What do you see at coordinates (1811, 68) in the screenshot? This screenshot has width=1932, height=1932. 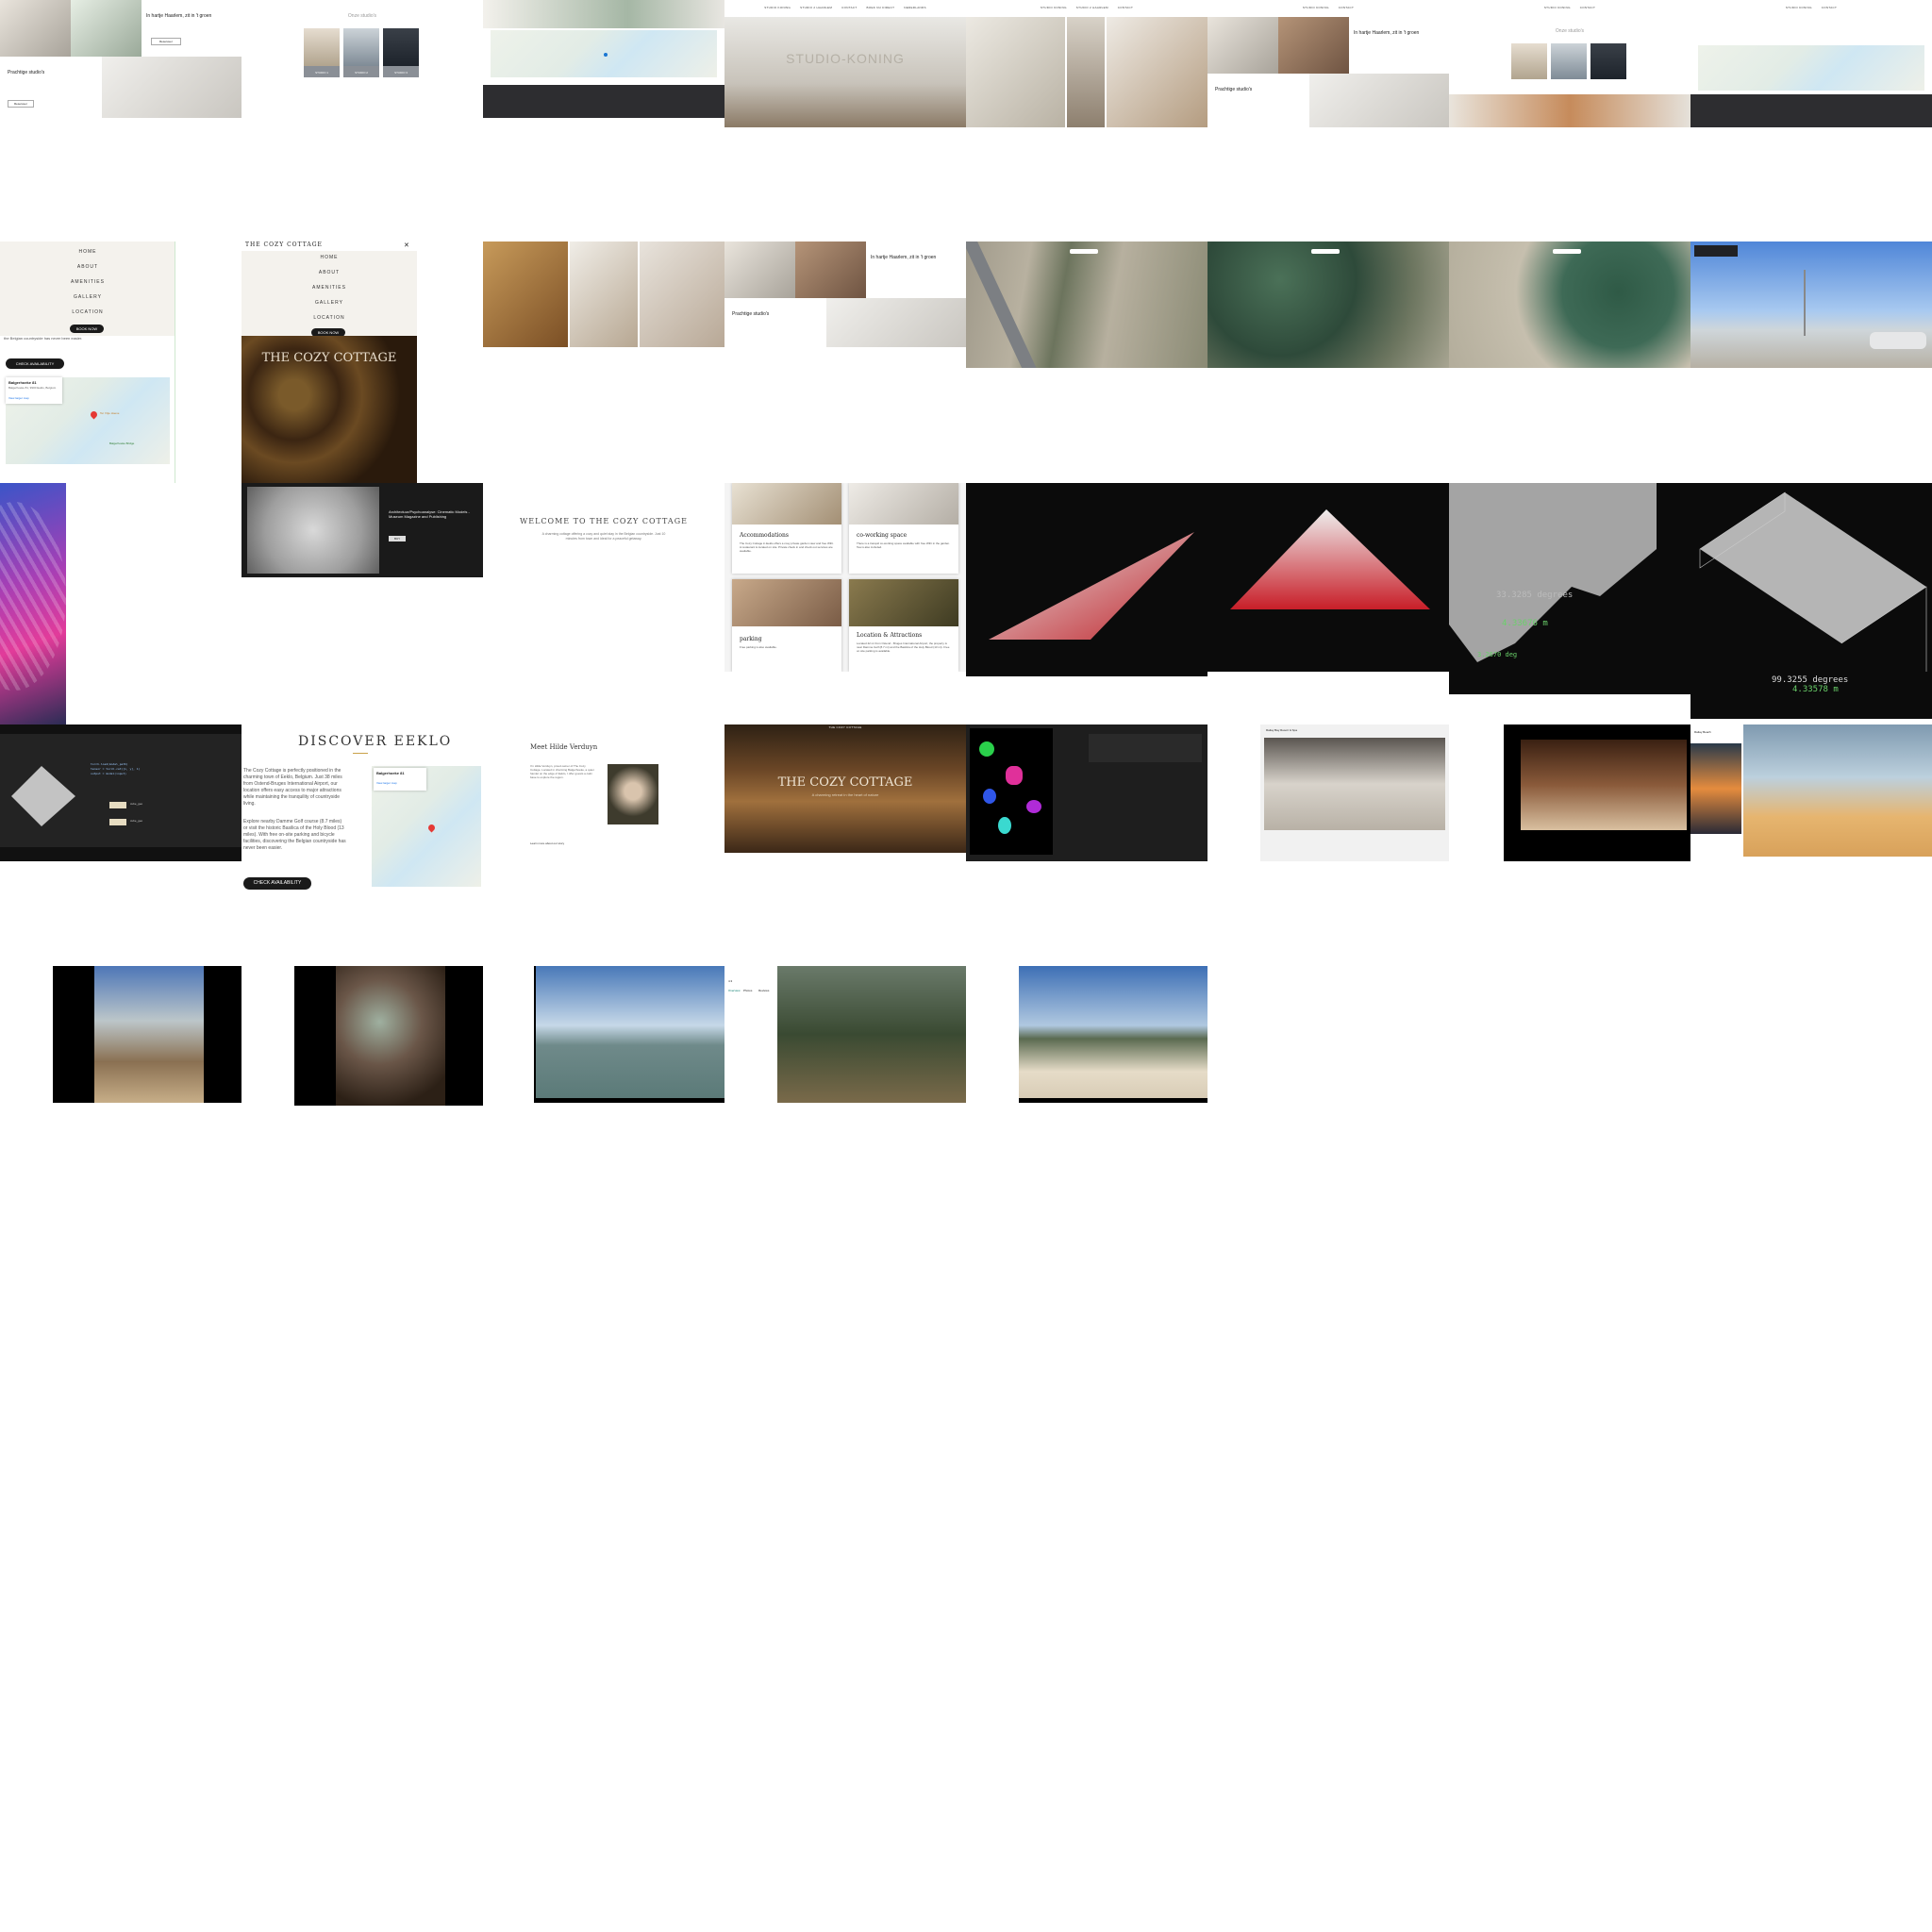 I see `studio-map` at bounding box center [1811, 68].